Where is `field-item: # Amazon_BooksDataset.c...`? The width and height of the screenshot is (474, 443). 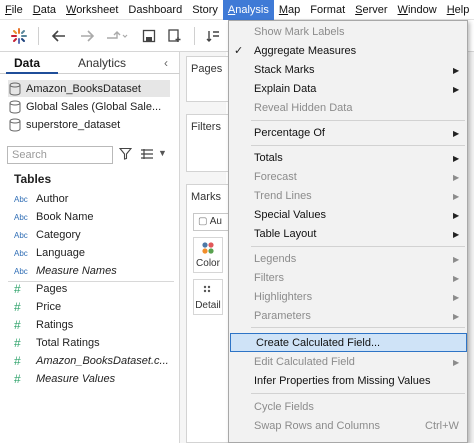 field-item: # Amazon_BooksDataset.c... is located at coordinates (94, 361).